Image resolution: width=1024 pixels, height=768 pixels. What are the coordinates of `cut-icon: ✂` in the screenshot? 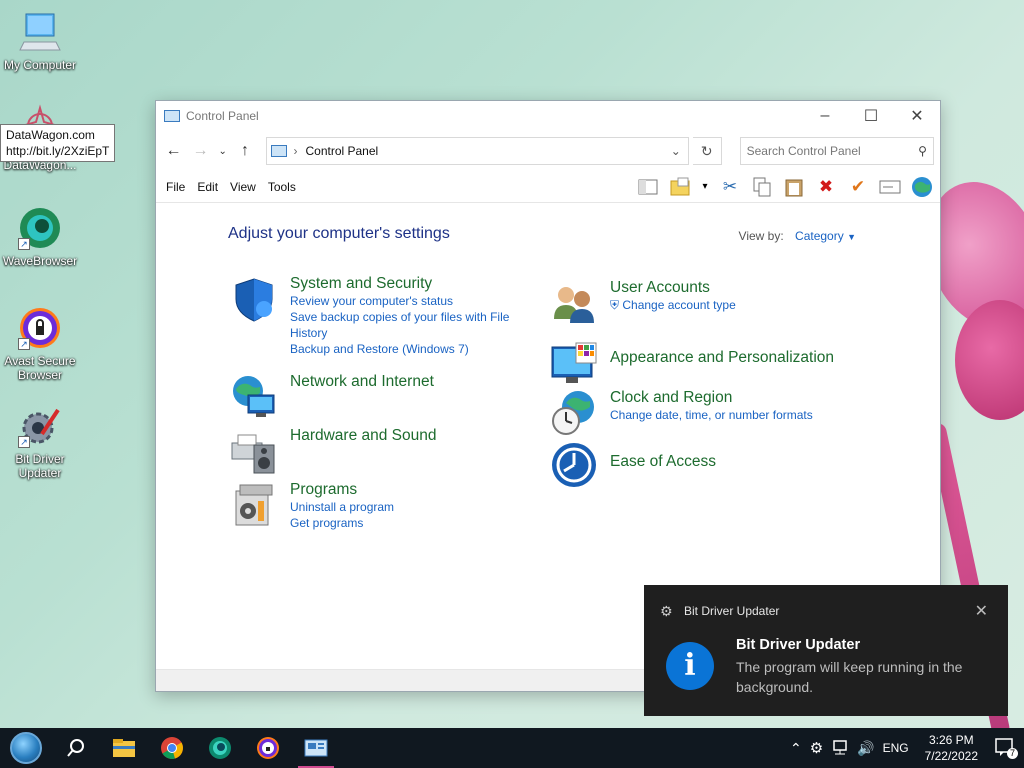 It's located at (730, 187).